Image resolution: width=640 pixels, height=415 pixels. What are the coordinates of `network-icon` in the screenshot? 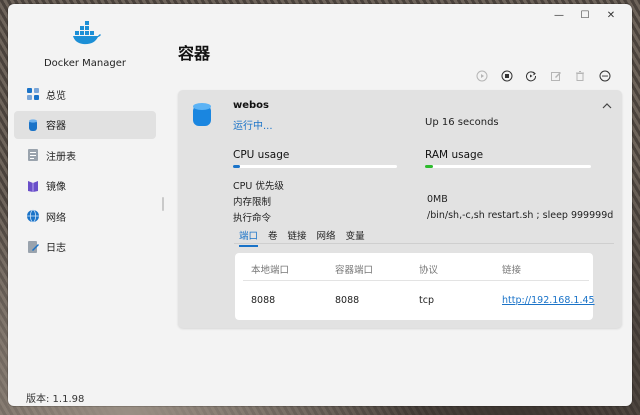 It's located at (33, 216).